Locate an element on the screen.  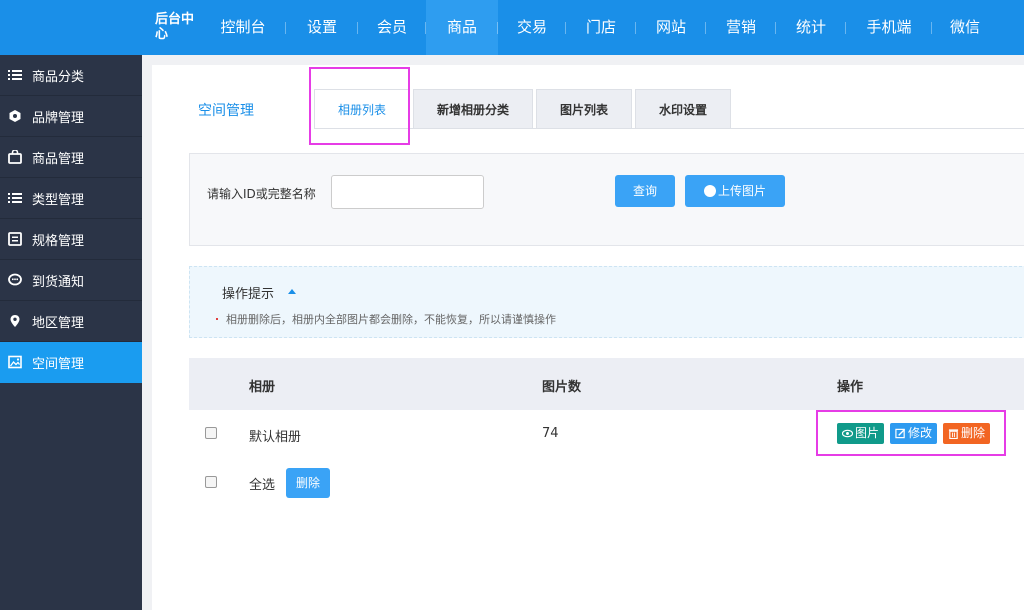
sidebar-item-space: 空间管理 is located at coordinates (71, 362).